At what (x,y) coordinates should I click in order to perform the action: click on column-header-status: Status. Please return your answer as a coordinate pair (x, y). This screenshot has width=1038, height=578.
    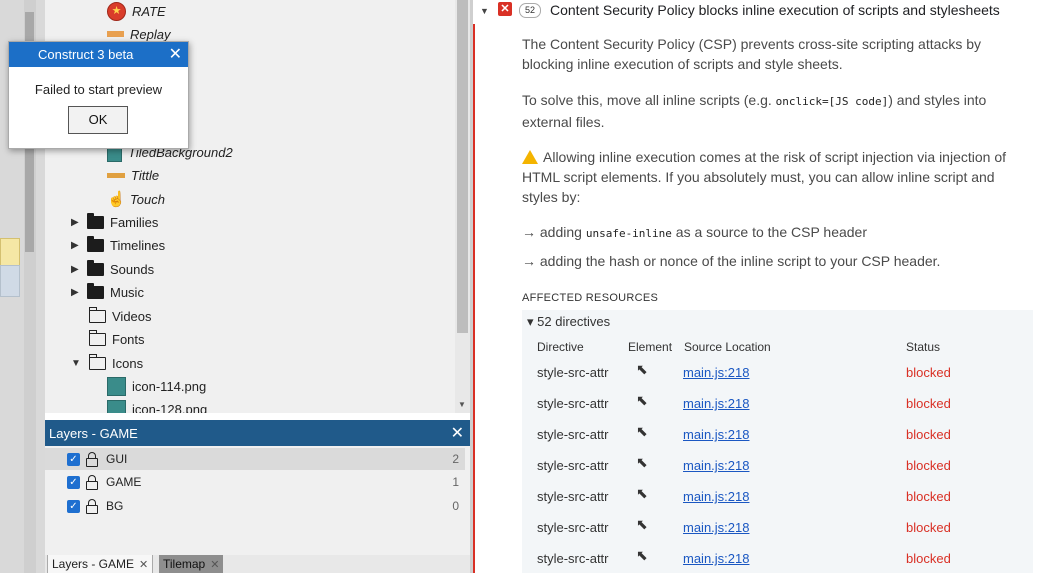
    Looking at the image, I should click on (923, 347).